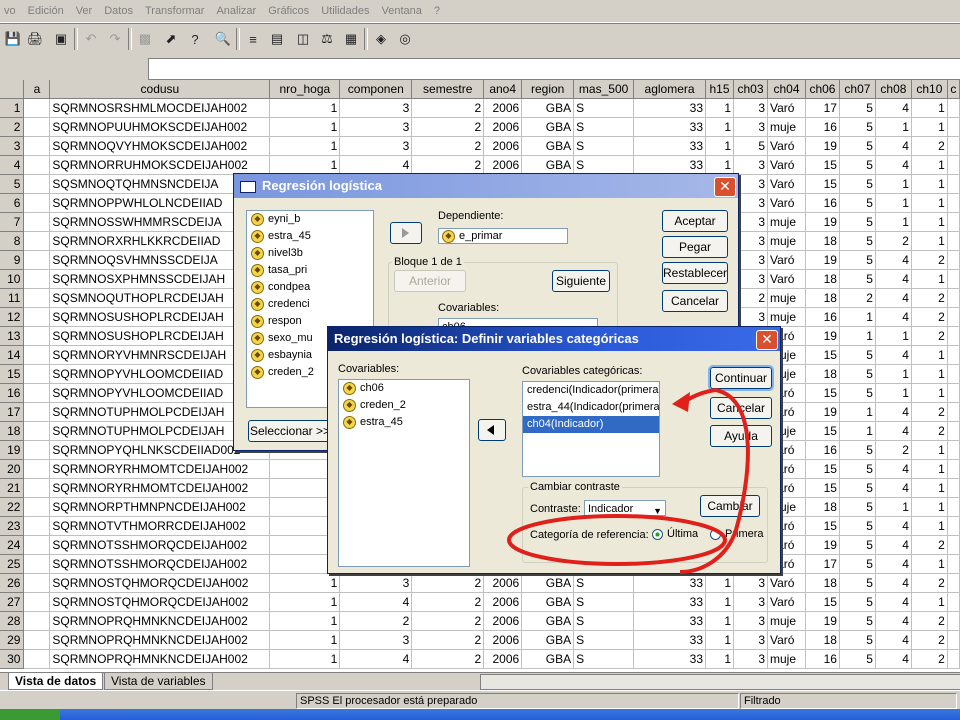 This screenshot has width=960, height=720. What do you see at coordinates (628, 481) in the screenshot?
I see `red-annotation` at bounding box center [628, 481].